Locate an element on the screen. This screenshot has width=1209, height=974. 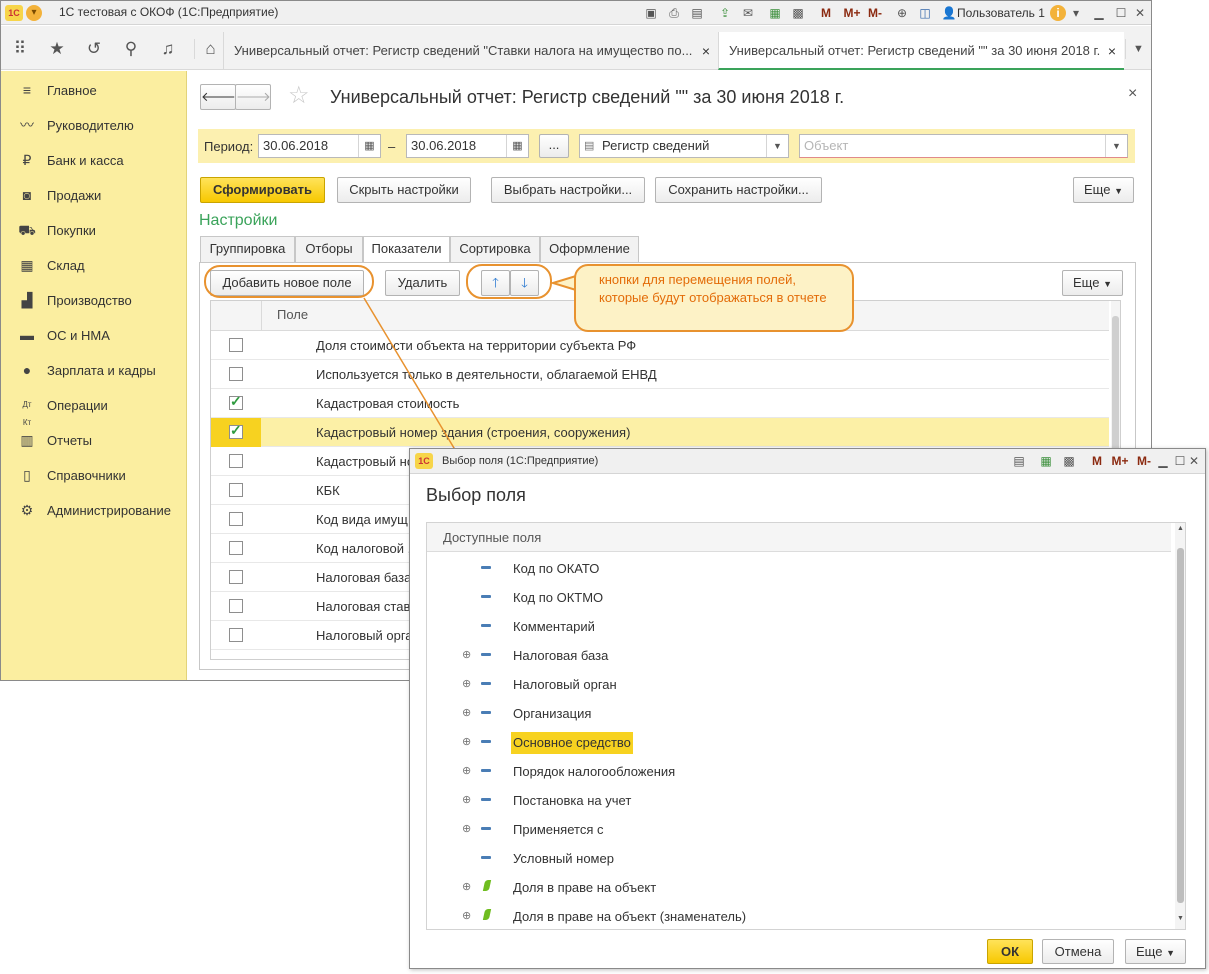
more-label: Еще is located at coordinates (1149, 951).